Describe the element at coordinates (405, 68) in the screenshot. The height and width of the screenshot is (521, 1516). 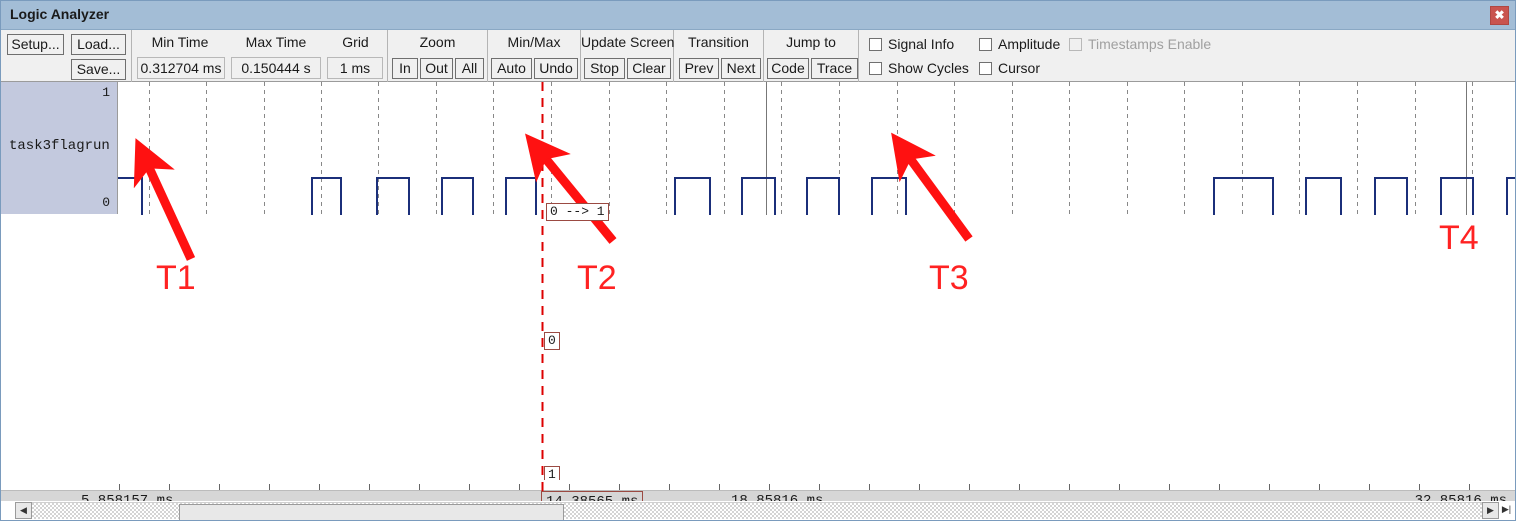
I see `zoom-in-button: In` at that location.